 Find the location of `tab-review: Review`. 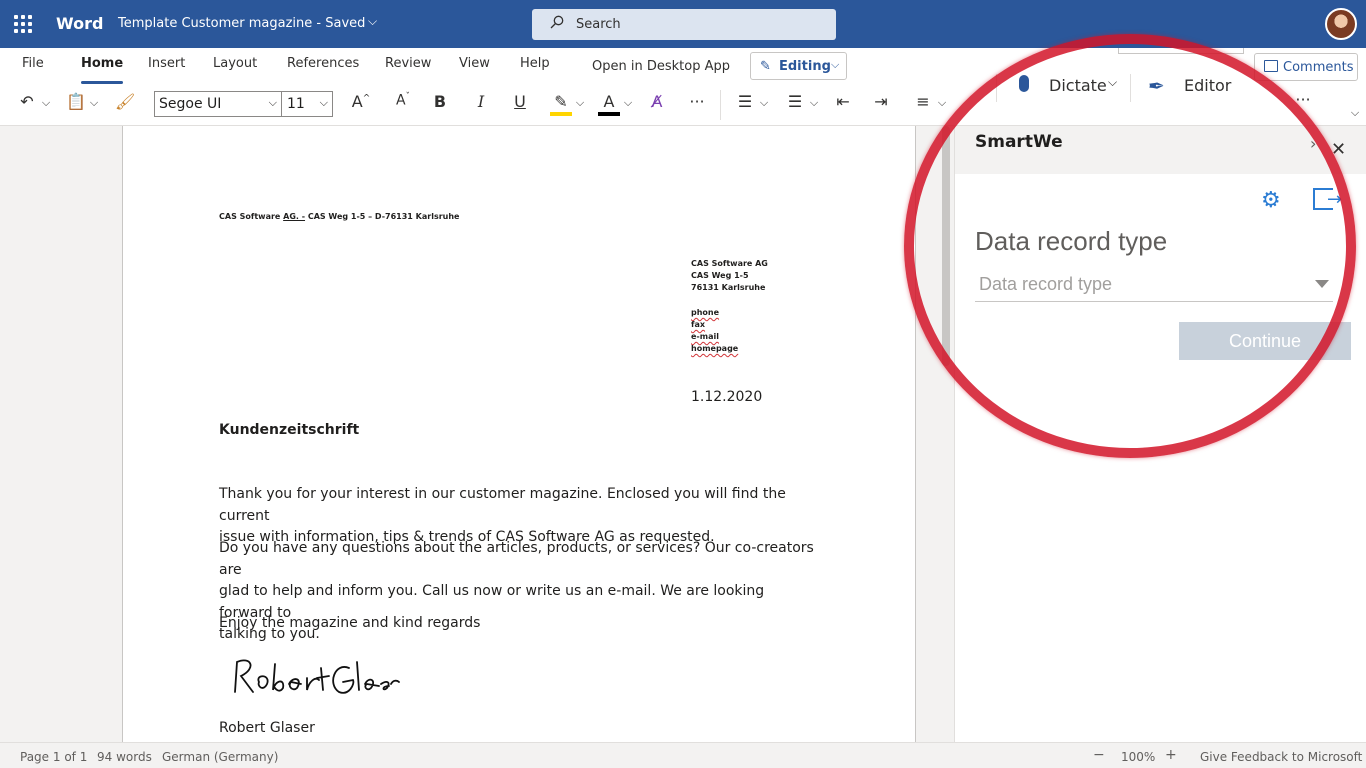

tab-review: Review is located at coordinates (408, 67).